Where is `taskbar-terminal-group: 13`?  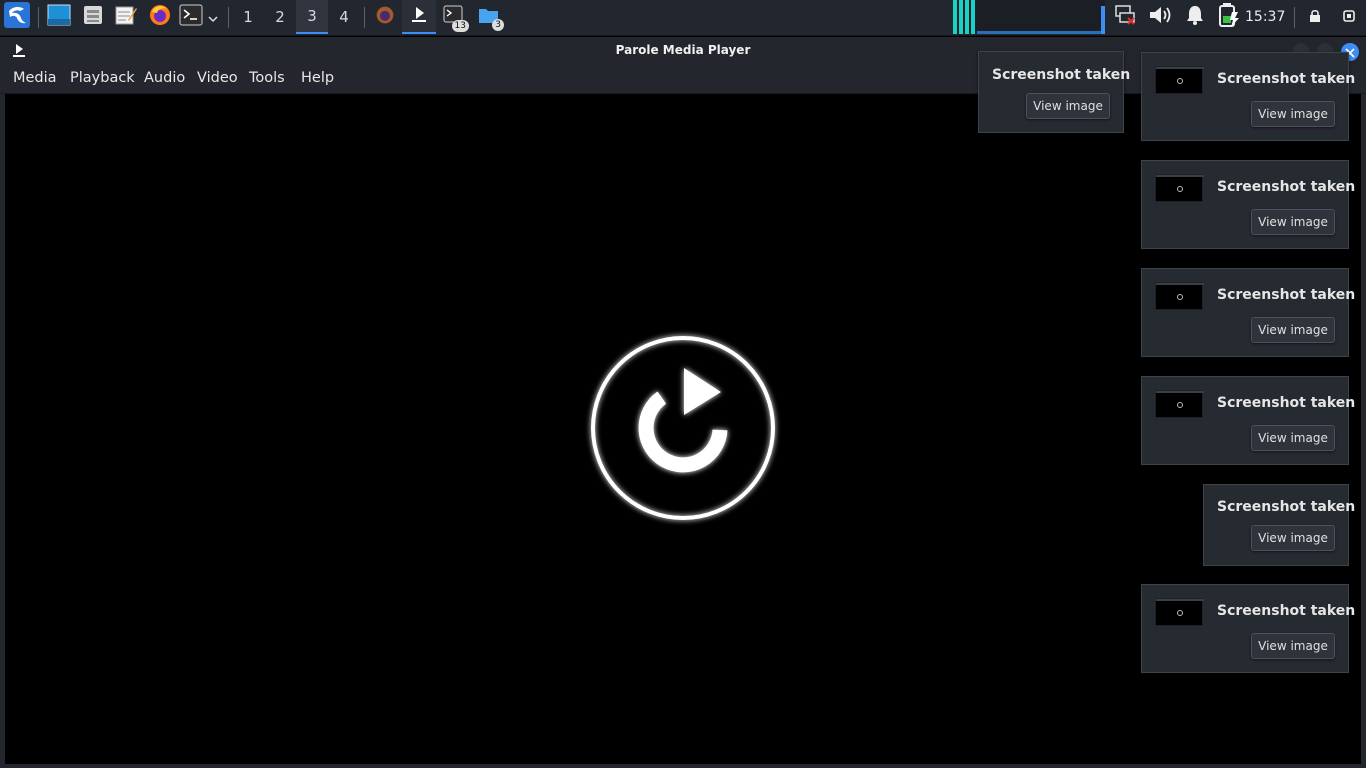
taskbar-terminal-group: 13 is located at coordinates (454, 17).